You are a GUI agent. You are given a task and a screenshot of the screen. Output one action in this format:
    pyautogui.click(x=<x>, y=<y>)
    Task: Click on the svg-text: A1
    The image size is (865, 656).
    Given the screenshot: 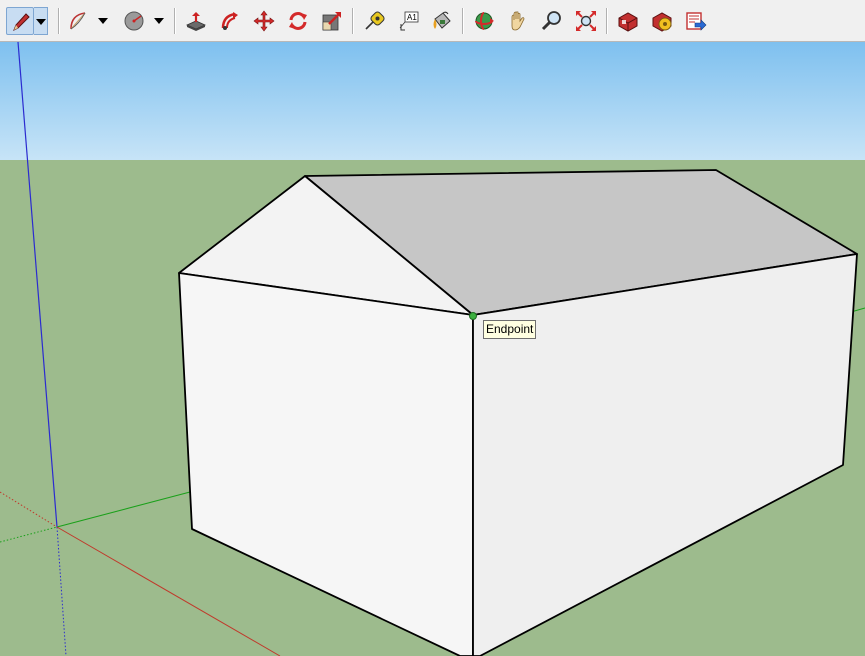 What is the action you would take?
    pyautogui.click(x=412, y=17)
    